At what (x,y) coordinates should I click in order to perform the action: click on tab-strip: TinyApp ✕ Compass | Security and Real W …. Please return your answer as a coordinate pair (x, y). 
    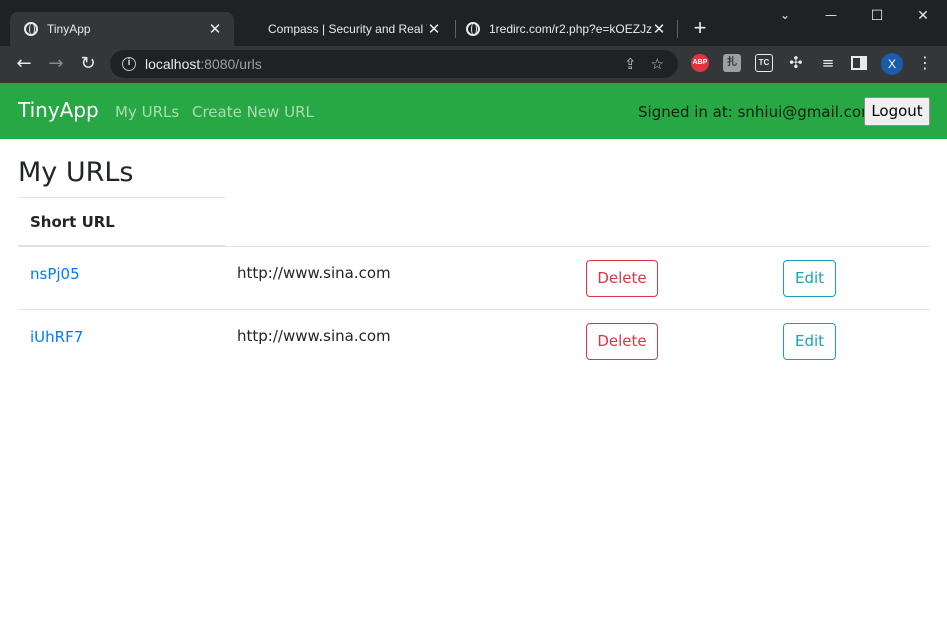
    Looking at the image, I should click on (473, 23).